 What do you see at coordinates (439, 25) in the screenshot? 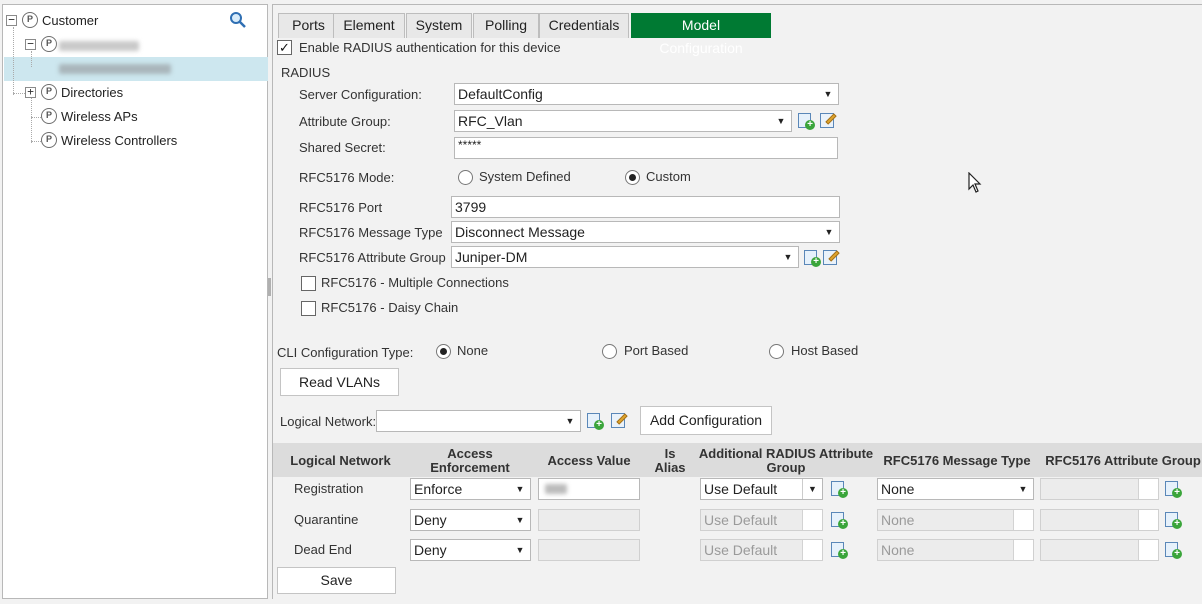
I see `tab-system: System` at bounding box center [439, 25].